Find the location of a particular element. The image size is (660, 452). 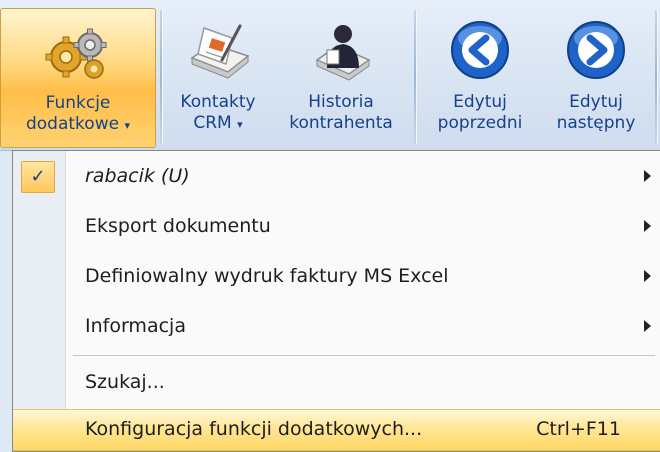

edytuj-poprzedni-button: Edytuj poprzedni is located at coordinates (480, 77).